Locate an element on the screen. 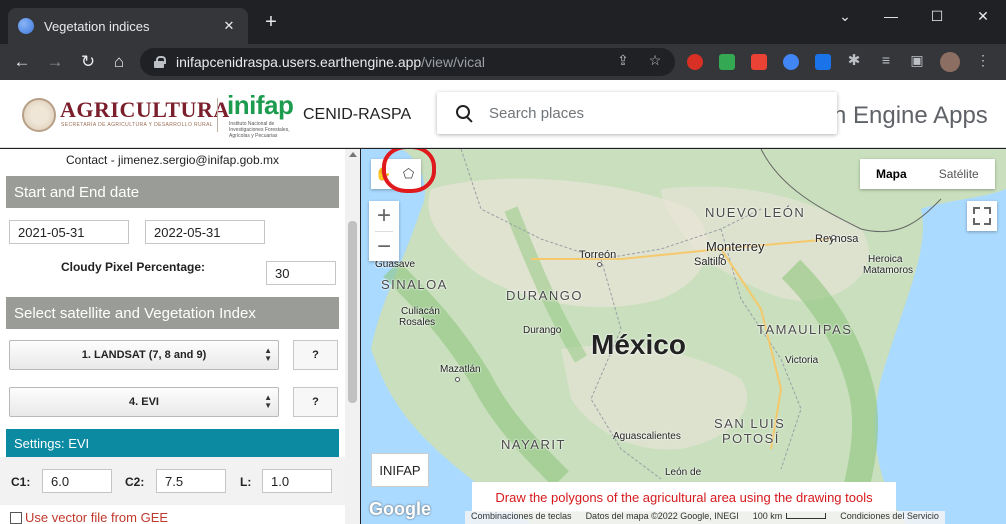  map-label-torreon: Torreón is located at coordinates (598, 255).